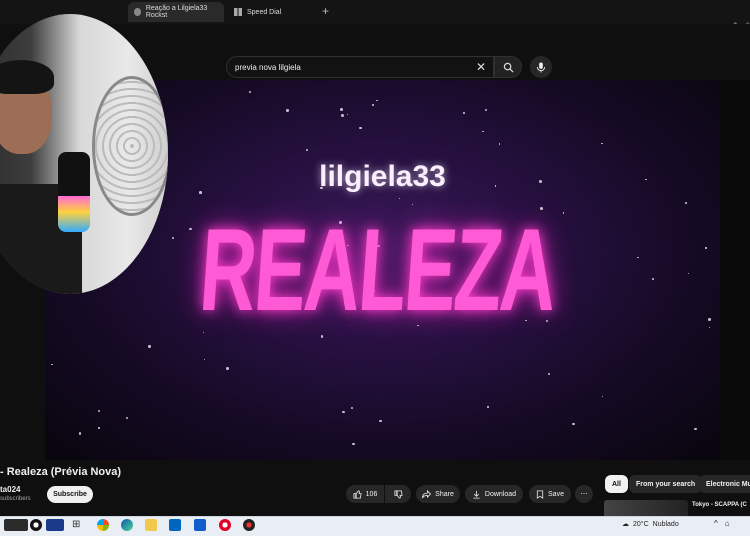 This screenshot has width=750, height=536. I want to click on voice-search-button, so click(541, 67).